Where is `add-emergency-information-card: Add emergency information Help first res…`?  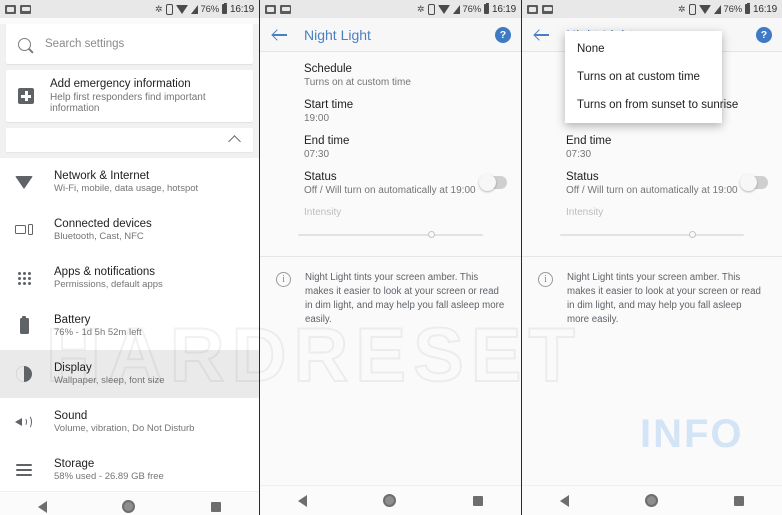 add-emergency-information-card: Add emergency information Help first res… is located at coordinates (129, 96).